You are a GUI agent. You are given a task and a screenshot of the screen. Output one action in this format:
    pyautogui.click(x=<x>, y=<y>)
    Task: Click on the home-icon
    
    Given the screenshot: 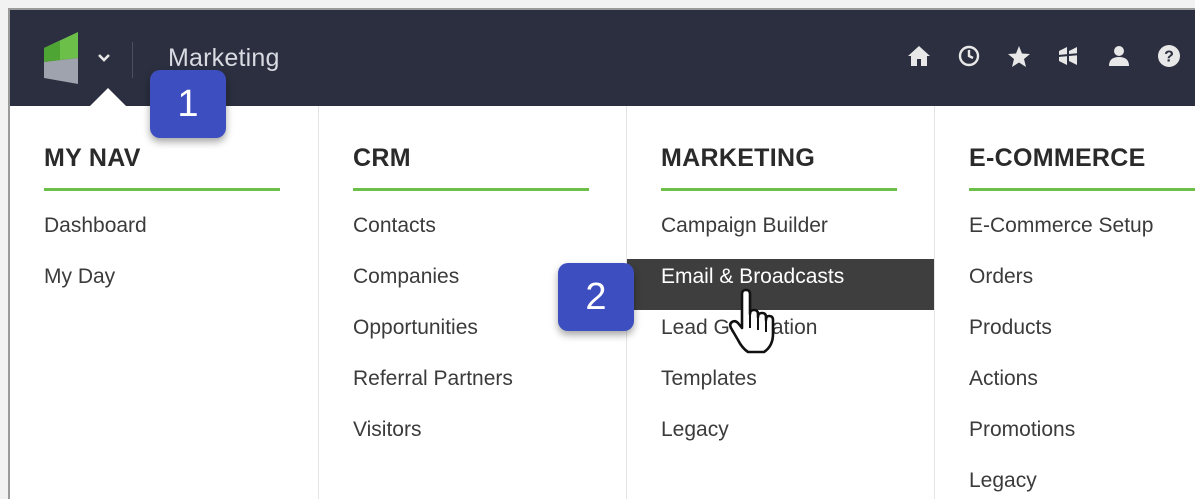 What is the action you would take?
    pyautogui.click(x=919, y=56)
    